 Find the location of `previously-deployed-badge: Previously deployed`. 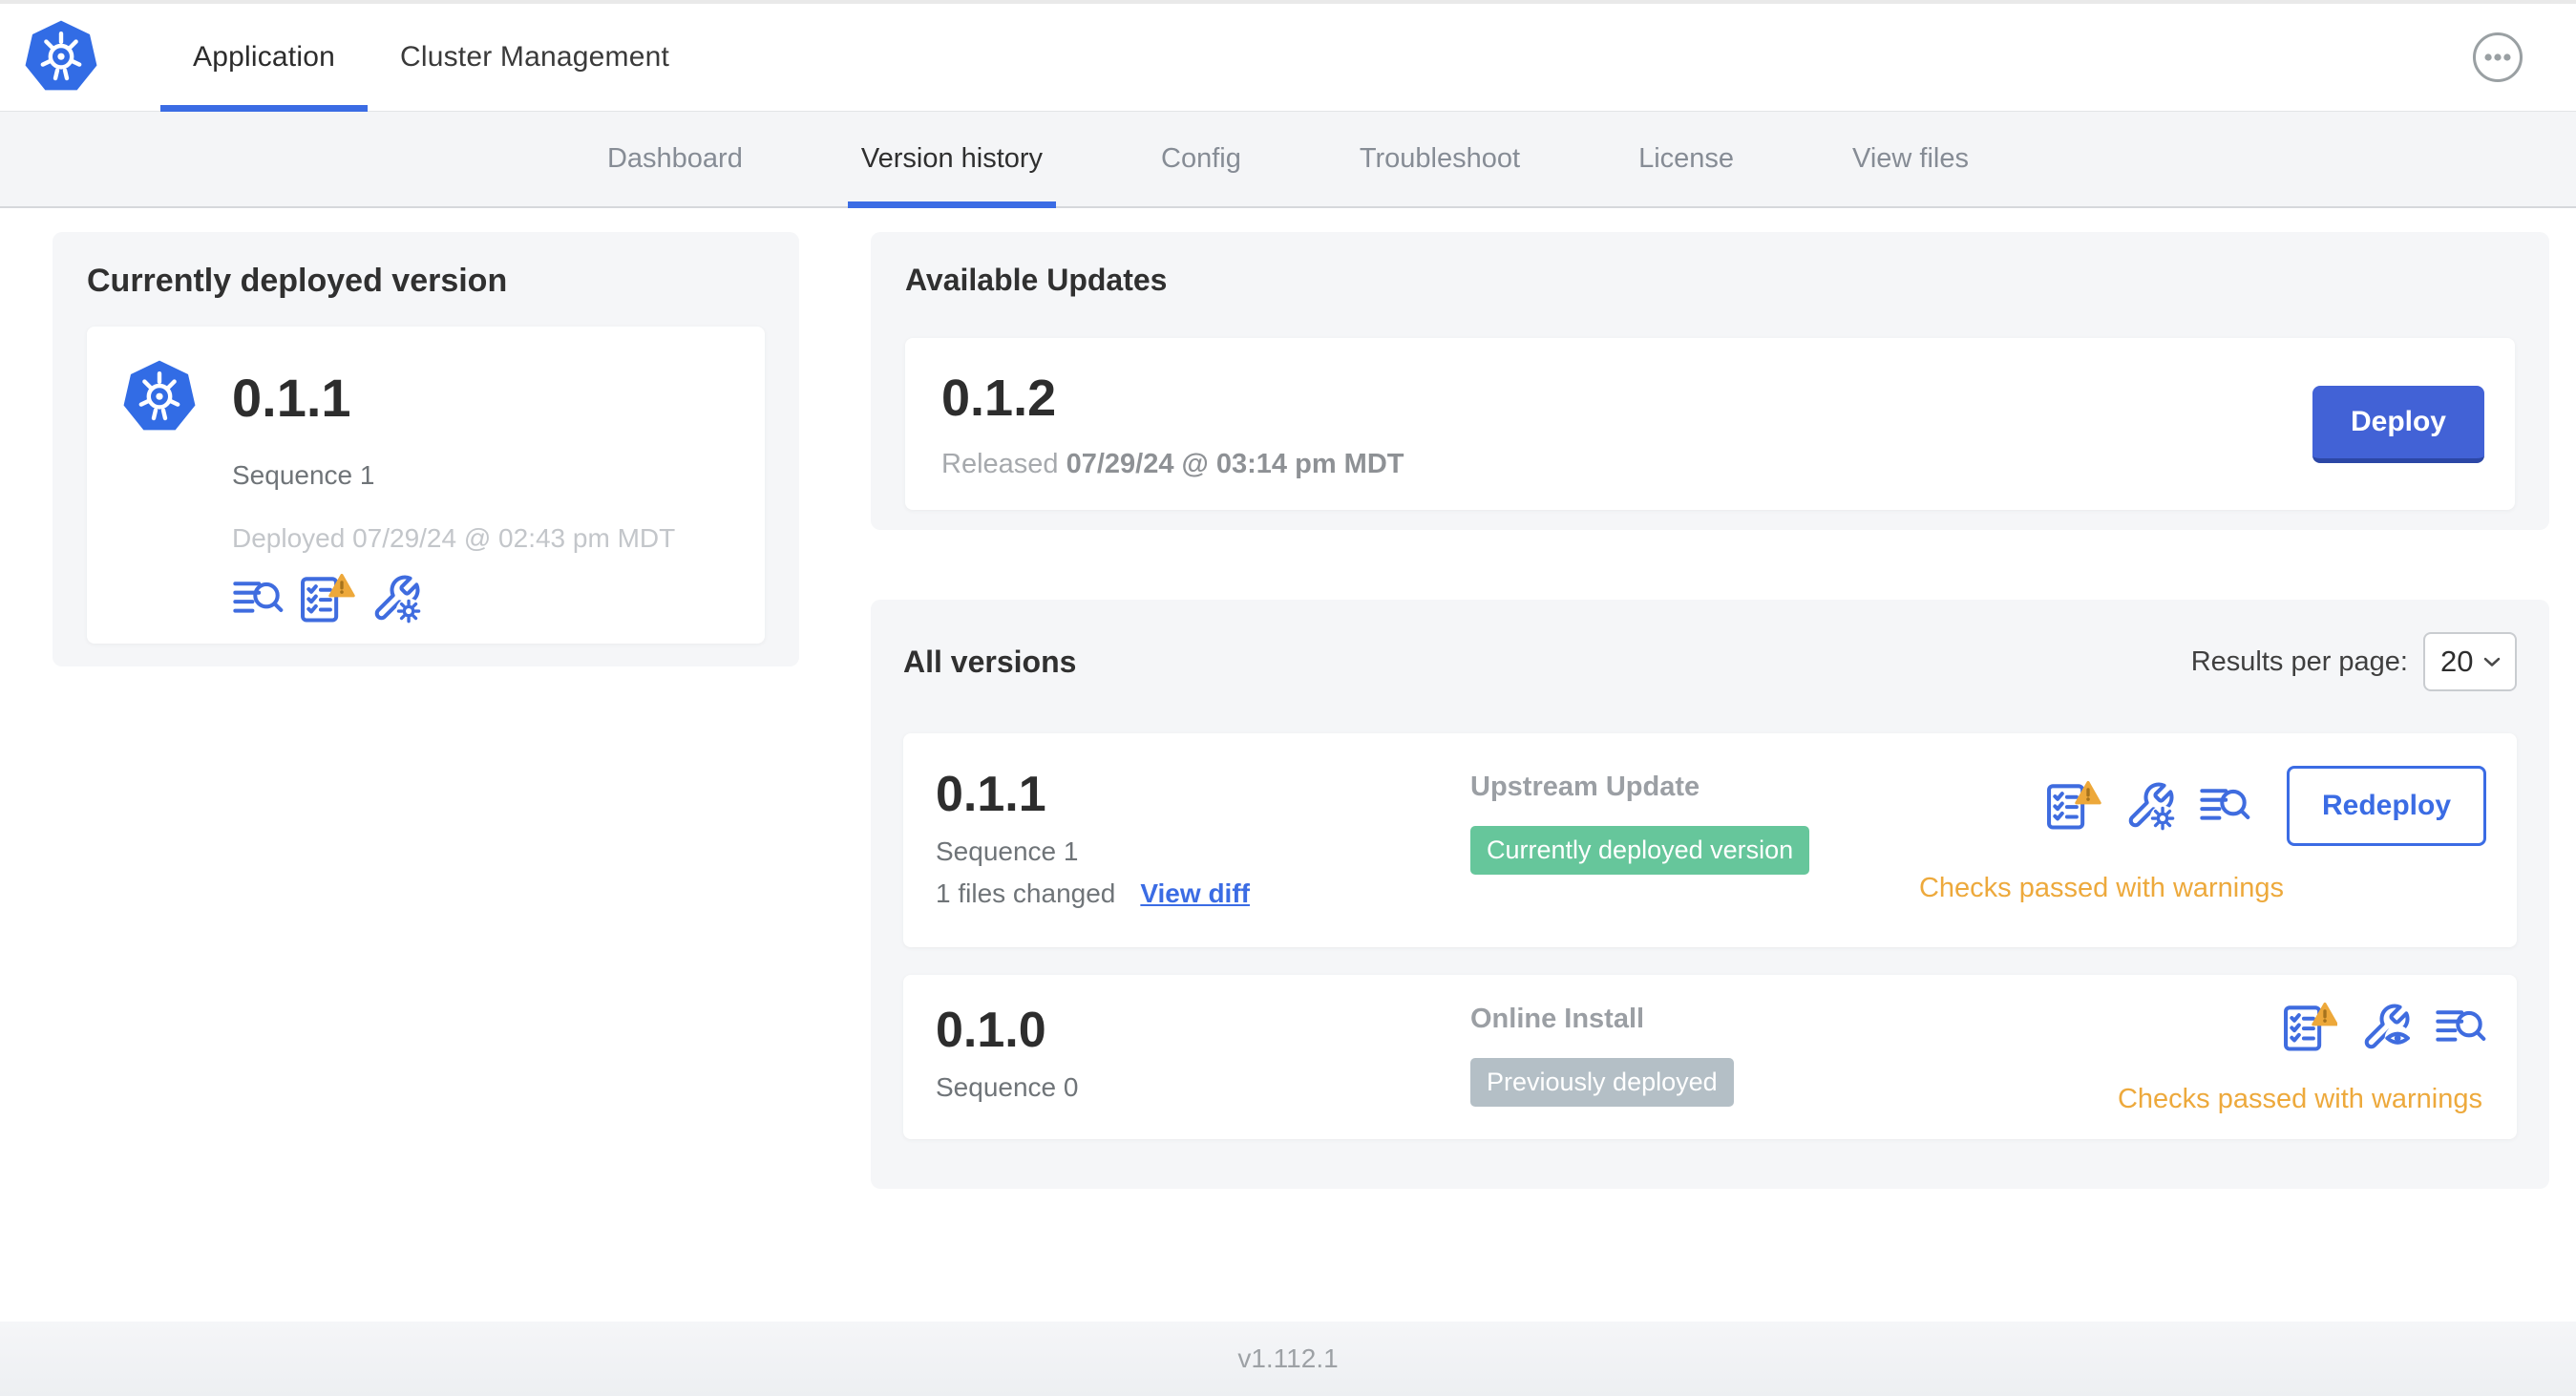

previously-deployed-badge: Previously deployed is located at coordinates (1602, 1082).